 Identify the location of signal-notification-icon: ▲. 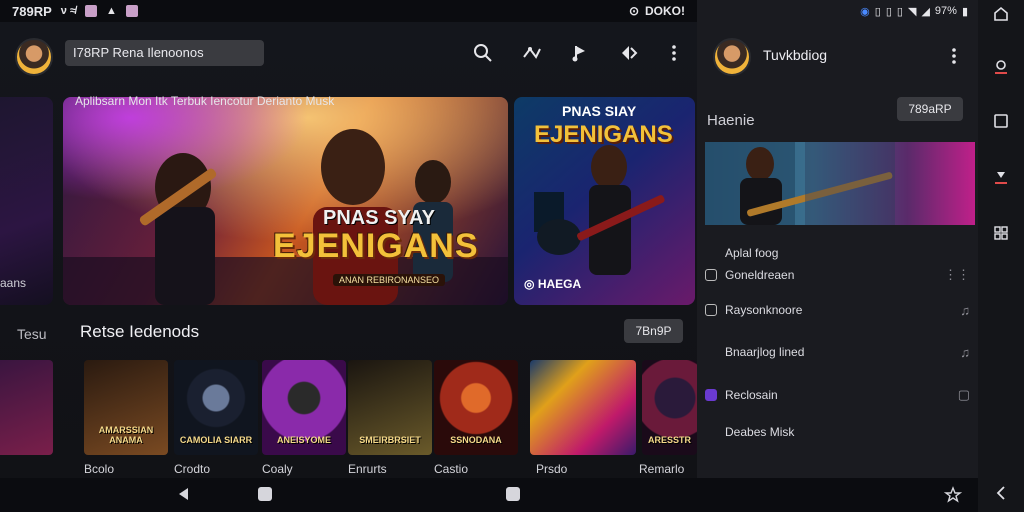
(111, 11).